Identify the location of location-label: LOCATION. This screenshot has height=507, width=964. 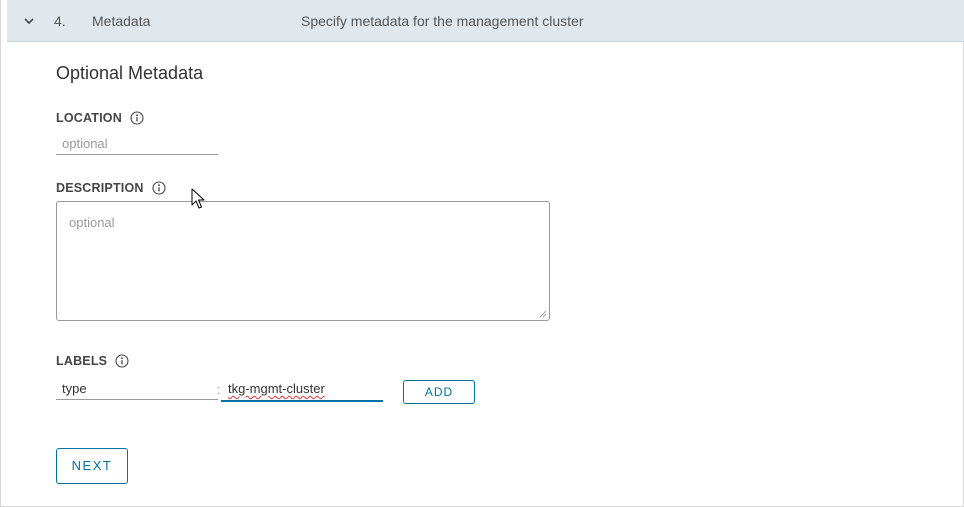
(89, 118).